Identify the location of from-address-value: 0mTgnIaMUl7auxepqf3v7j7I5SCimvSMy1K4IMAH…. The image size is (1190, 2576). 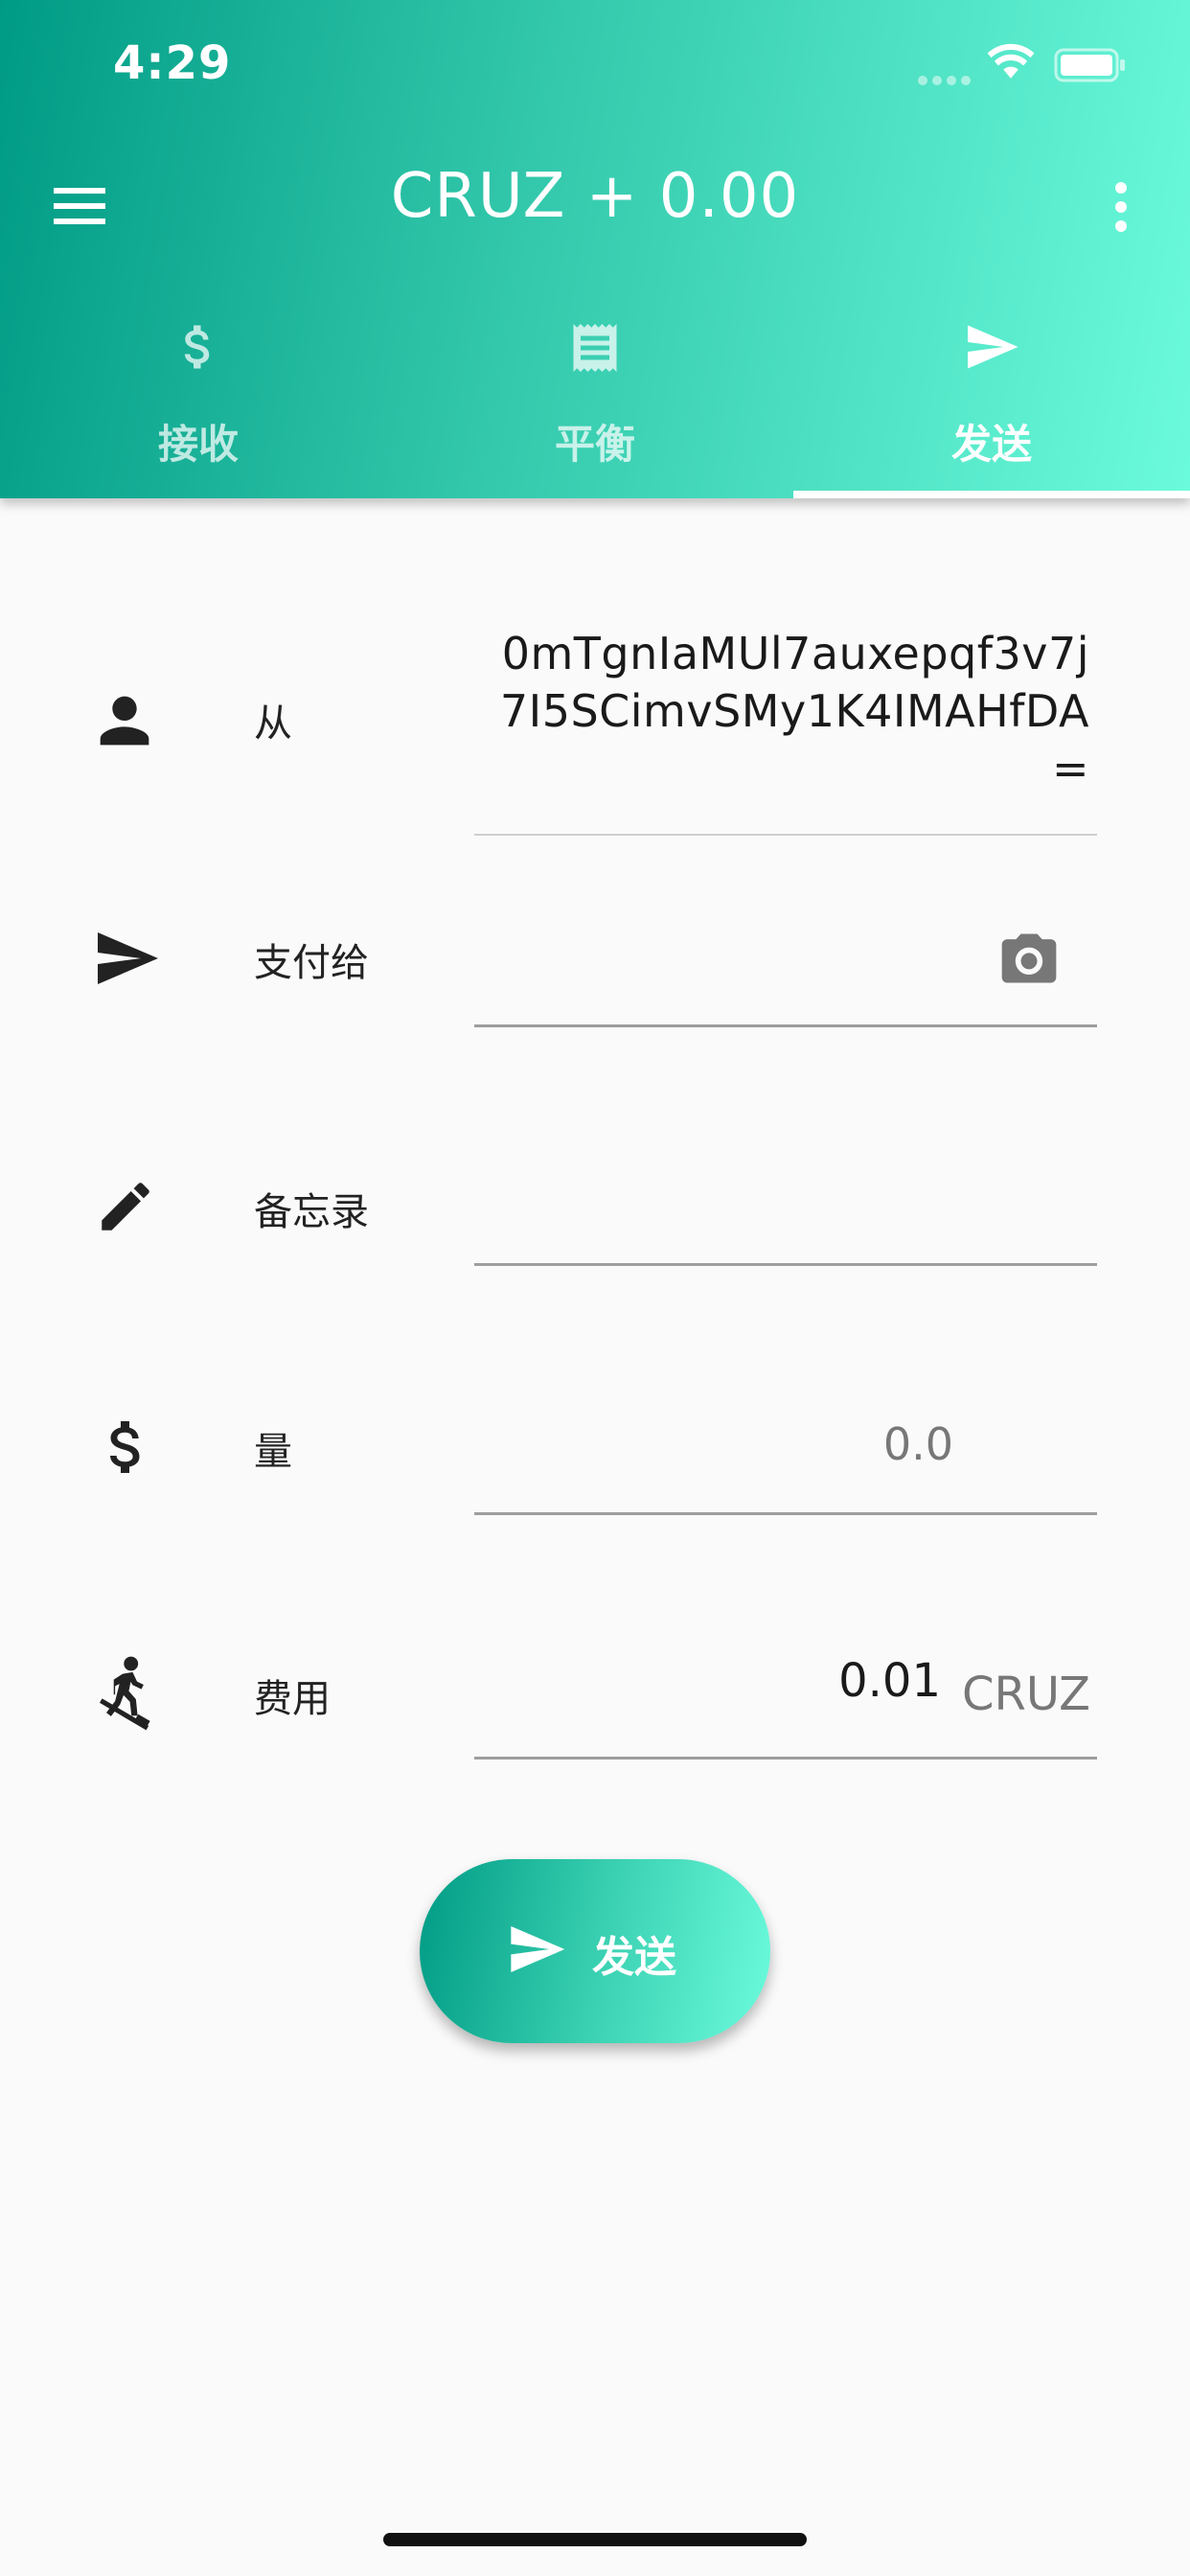
(794, 711).